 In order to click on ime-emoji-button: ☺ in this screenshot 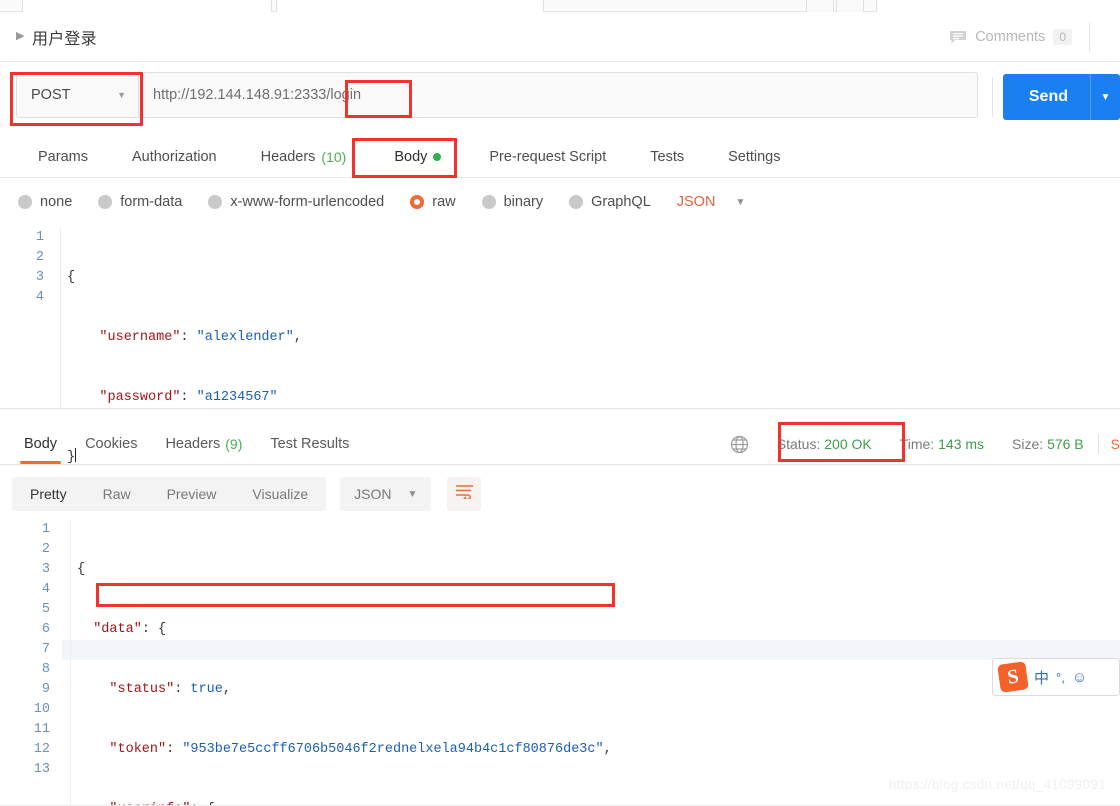, I will do `click(1079, 677)`.